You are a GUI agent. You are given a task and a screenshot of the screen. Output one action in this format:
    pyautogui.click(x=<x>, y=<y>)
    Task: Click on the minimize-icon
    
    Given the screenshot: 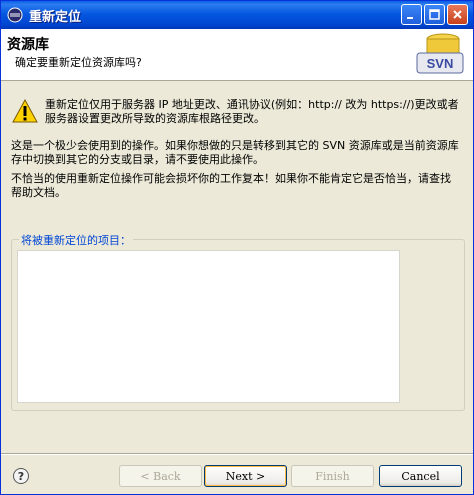 What is the action you would take?
    pyautogui.click(x=410, y=18)
    